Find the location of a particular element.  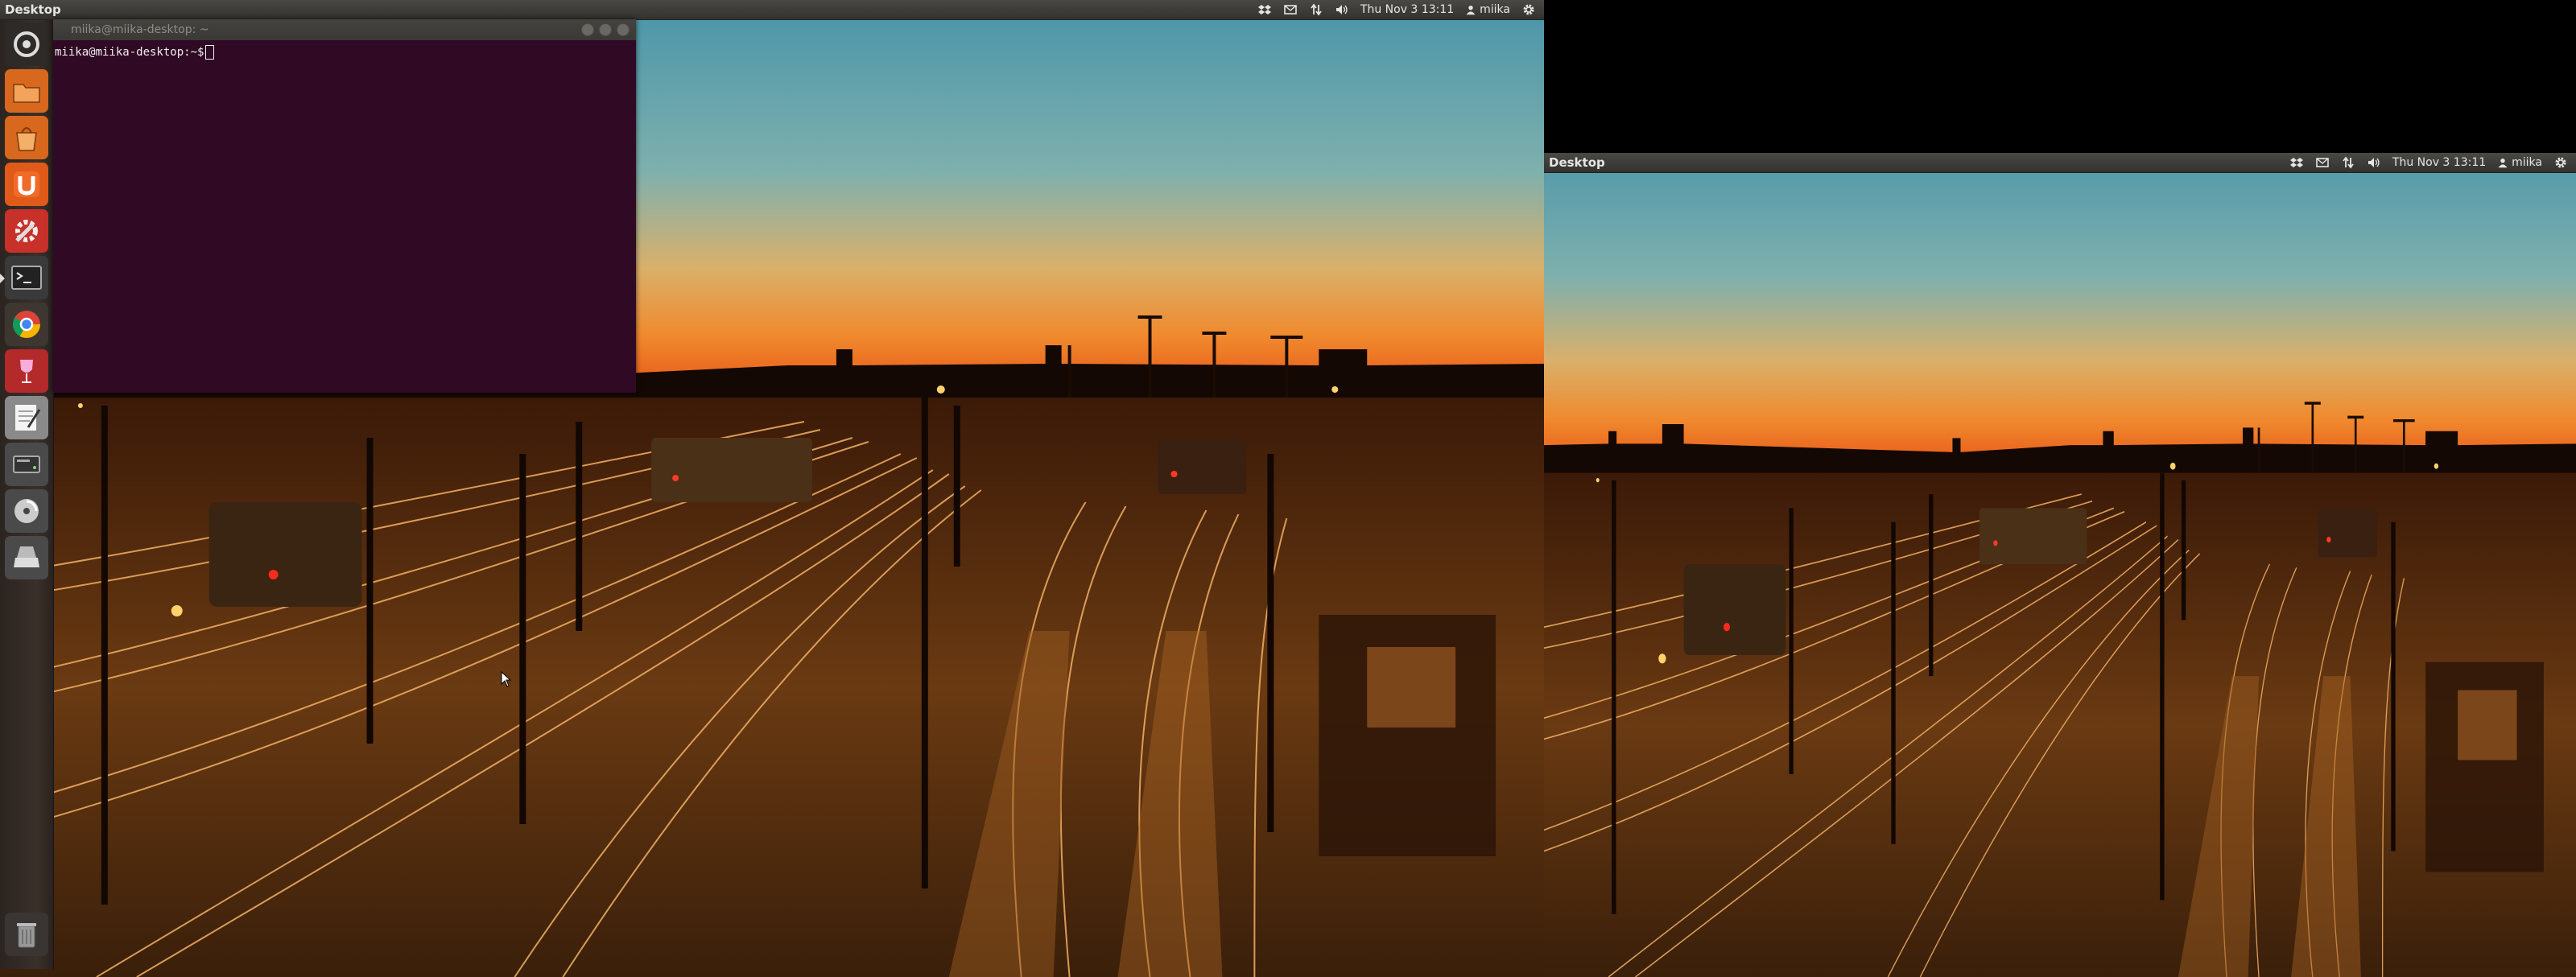

wine-icon is located at coordinates (26, 371).